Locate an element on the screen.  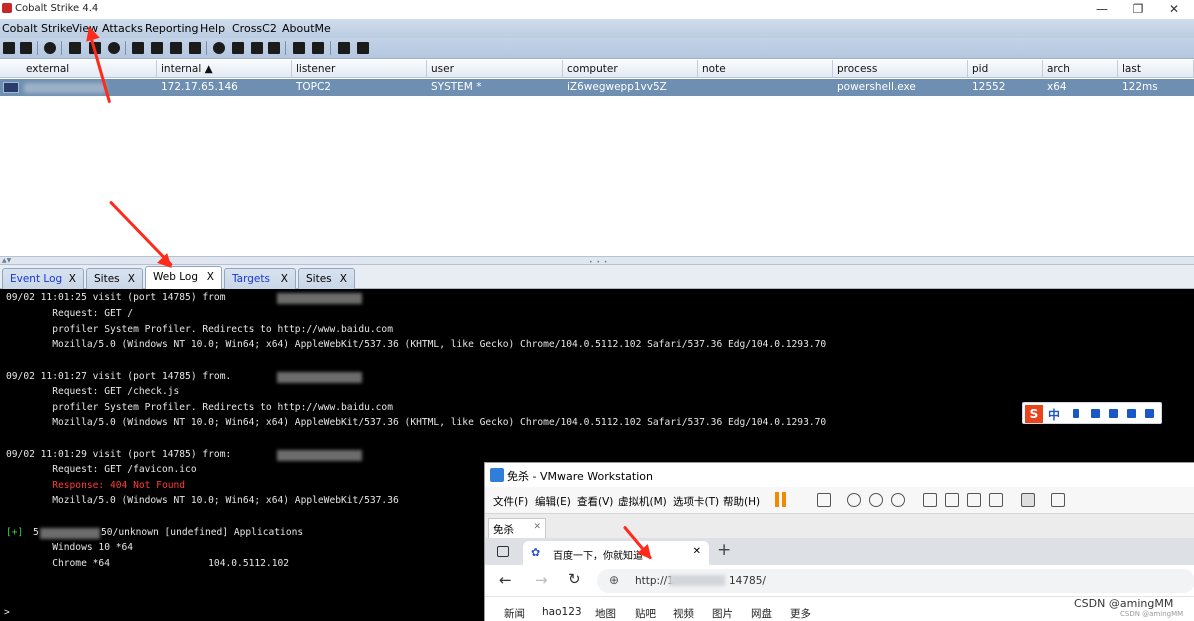
vm-menu-help: 帮助(H) is located at coordinates (741, 501).